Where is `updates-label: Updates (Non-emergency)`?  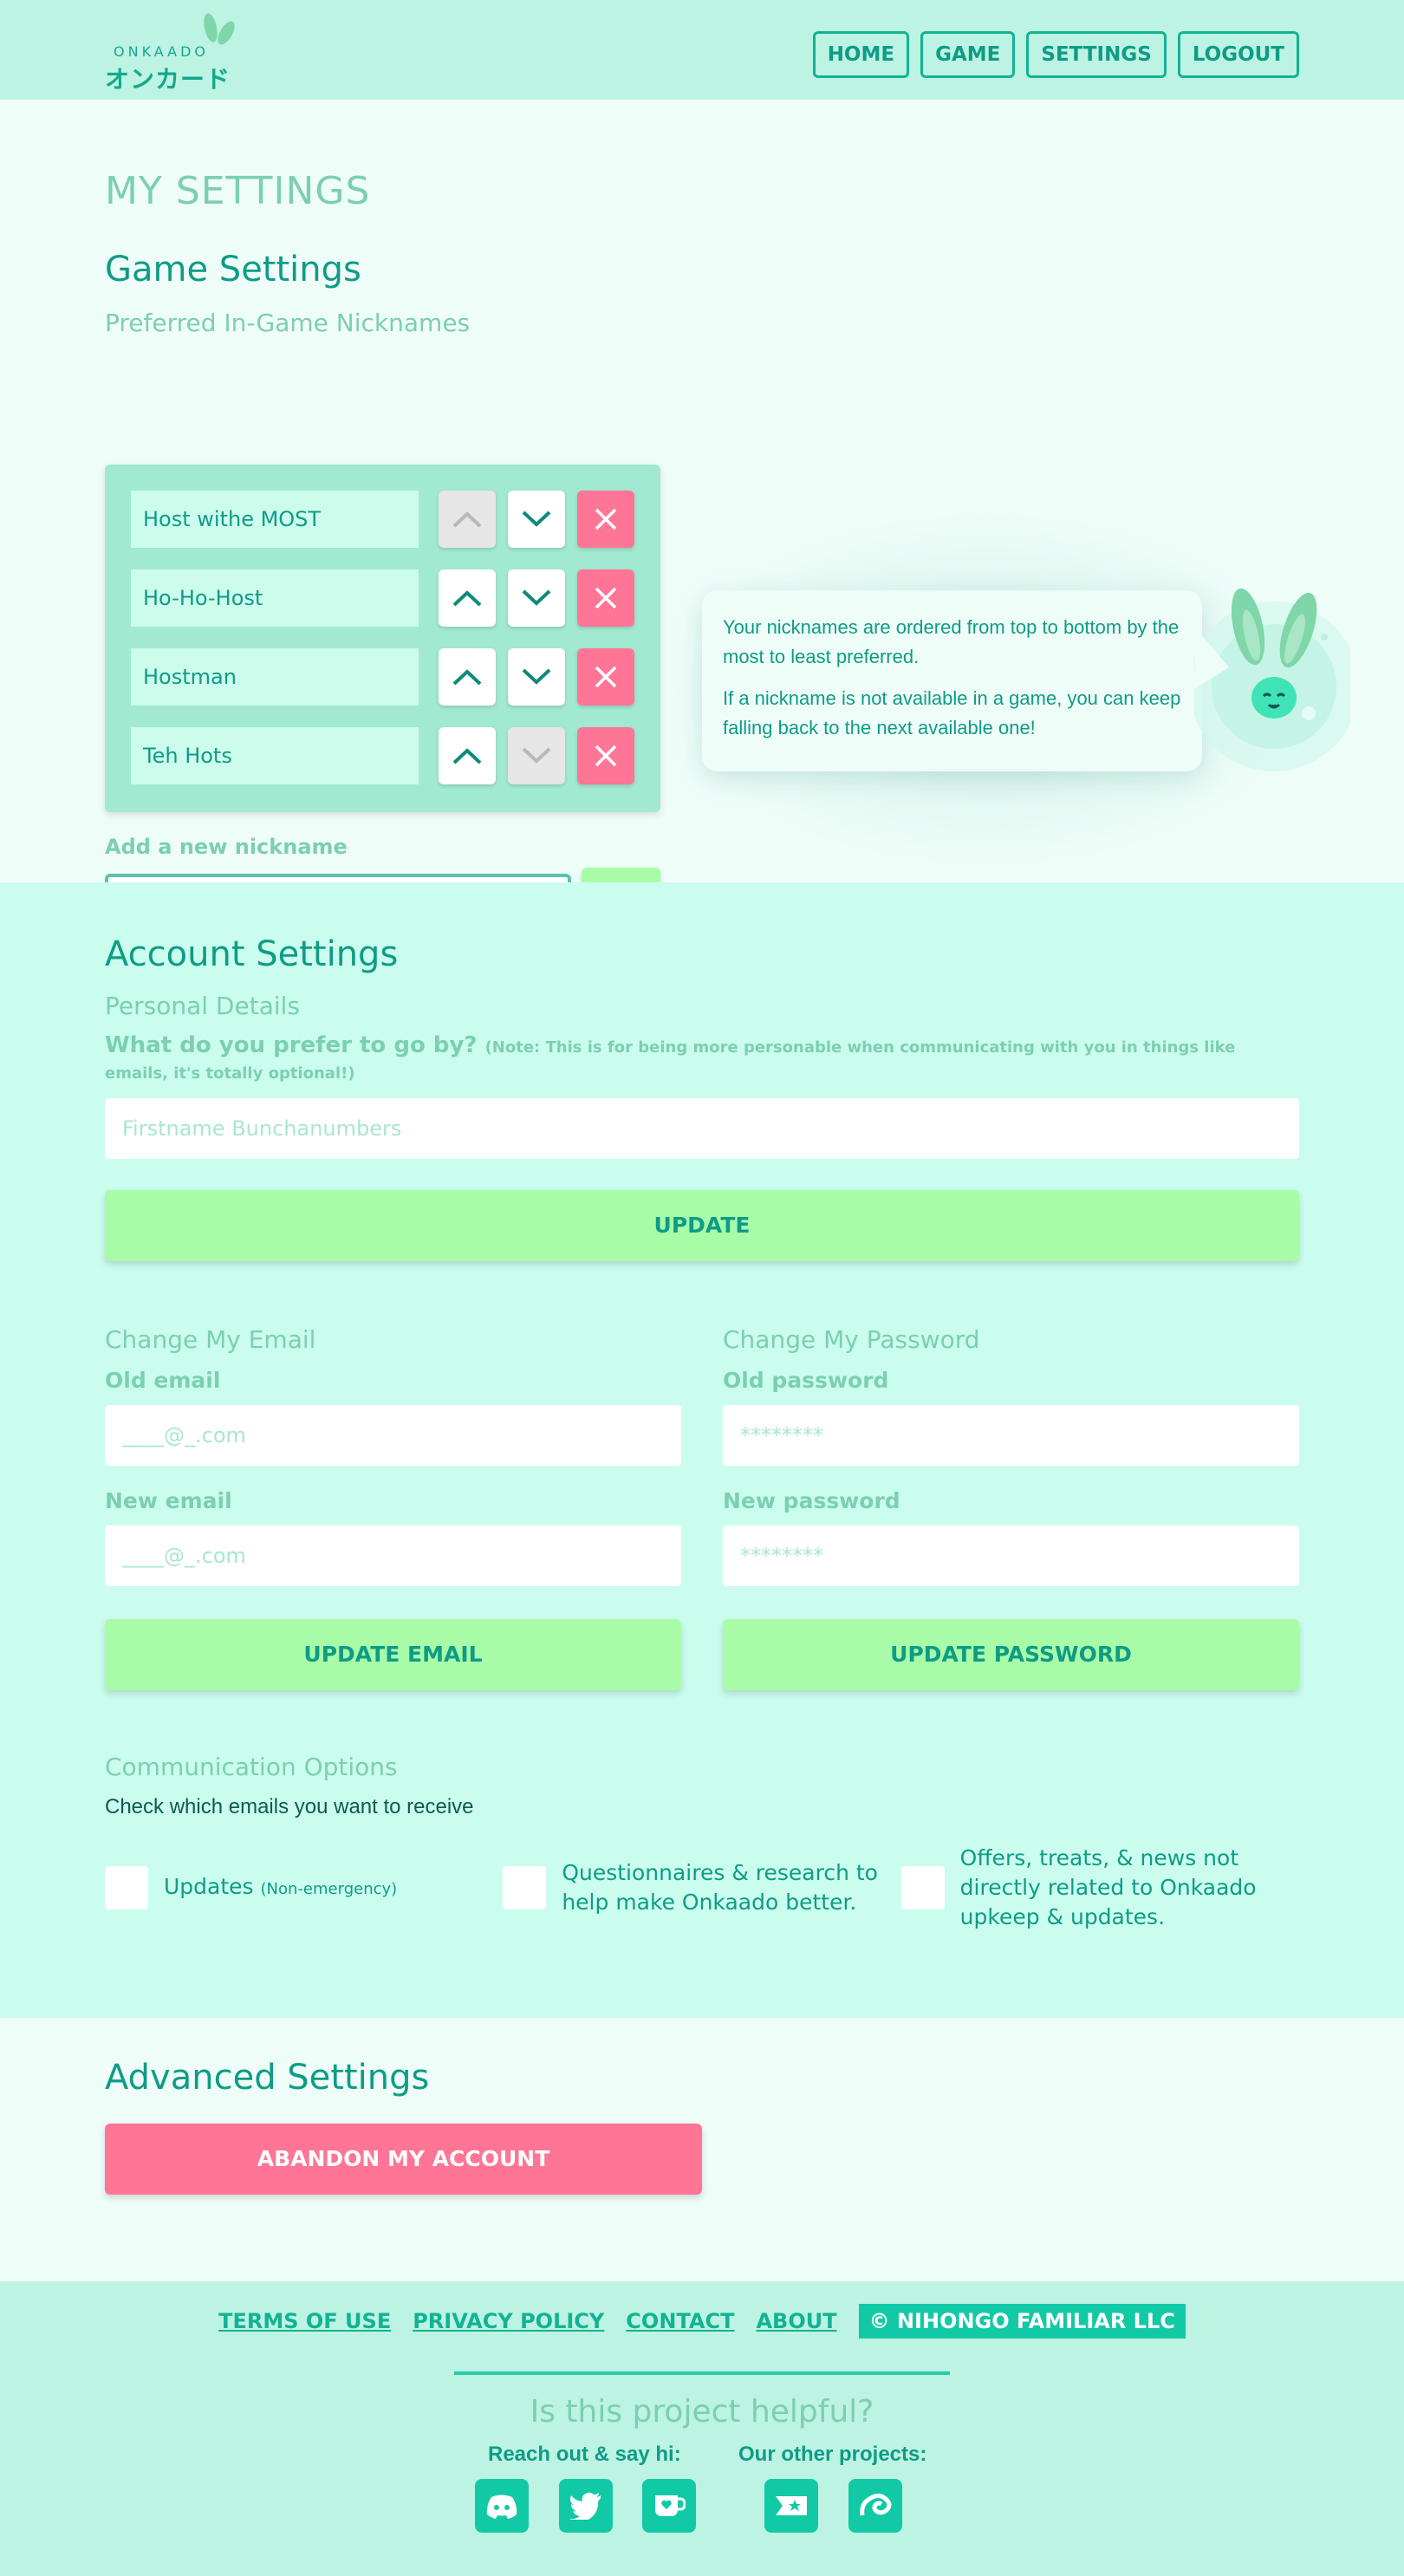
updates-label: Updates (Non-emergency) is located at coordinates (281, 1886).